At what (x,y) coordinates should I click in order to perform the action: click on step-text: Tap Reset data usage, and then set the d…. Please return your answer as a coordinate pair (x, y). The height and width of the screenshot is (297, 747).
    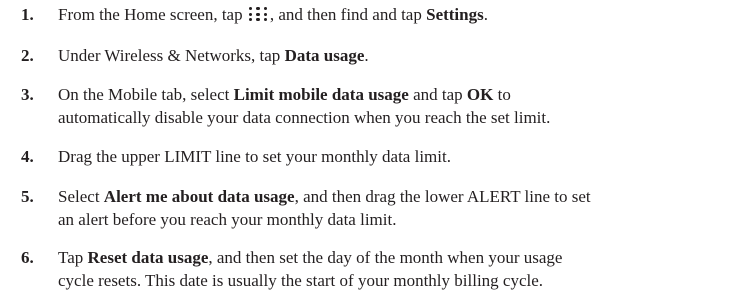
    Looking at the image, I should click on (398, 269).